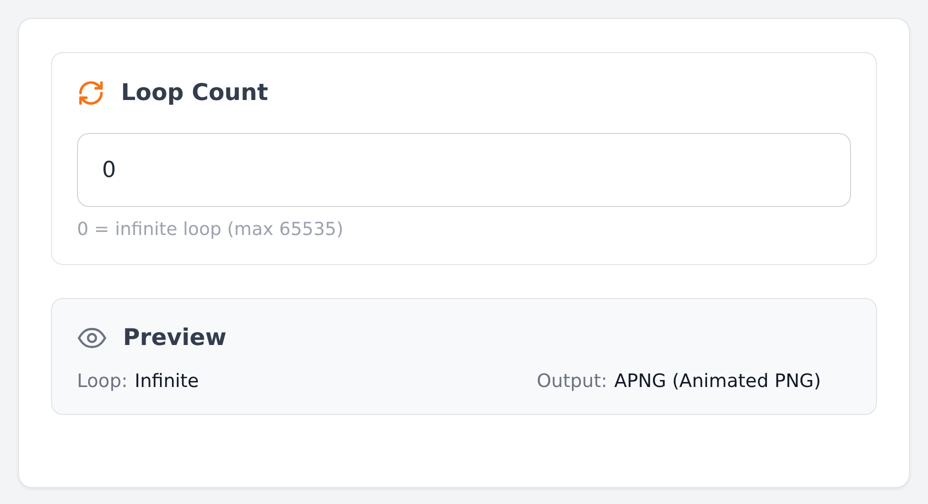 This screenshot has height=504, width=928. I want to click on hint-text: 0 = infinite loop (max 65535), so click(210, 229).